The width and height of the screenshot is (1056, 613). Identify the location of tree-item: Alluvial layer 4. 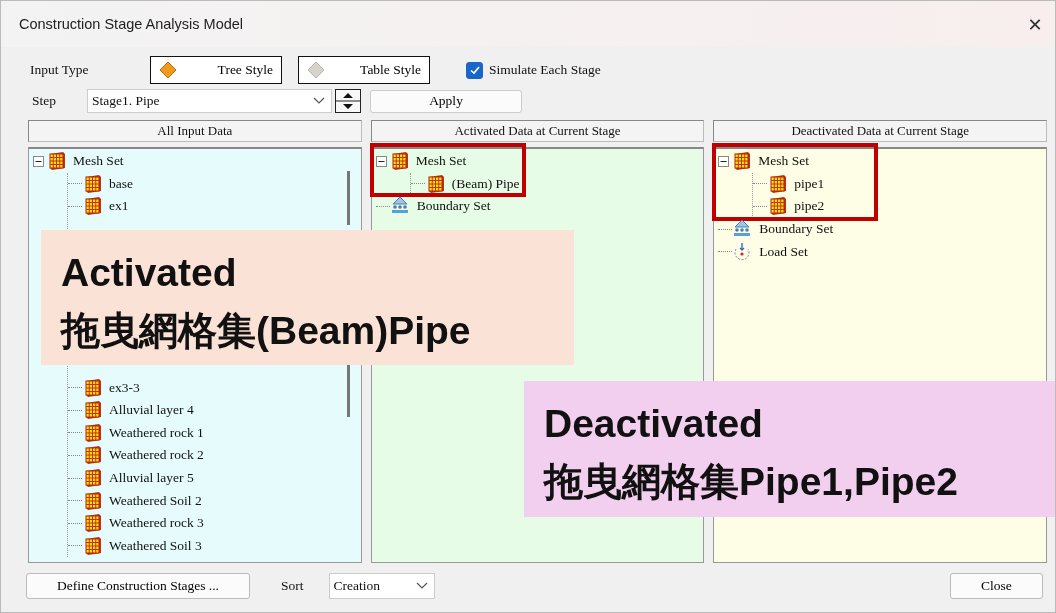
(151, 410).